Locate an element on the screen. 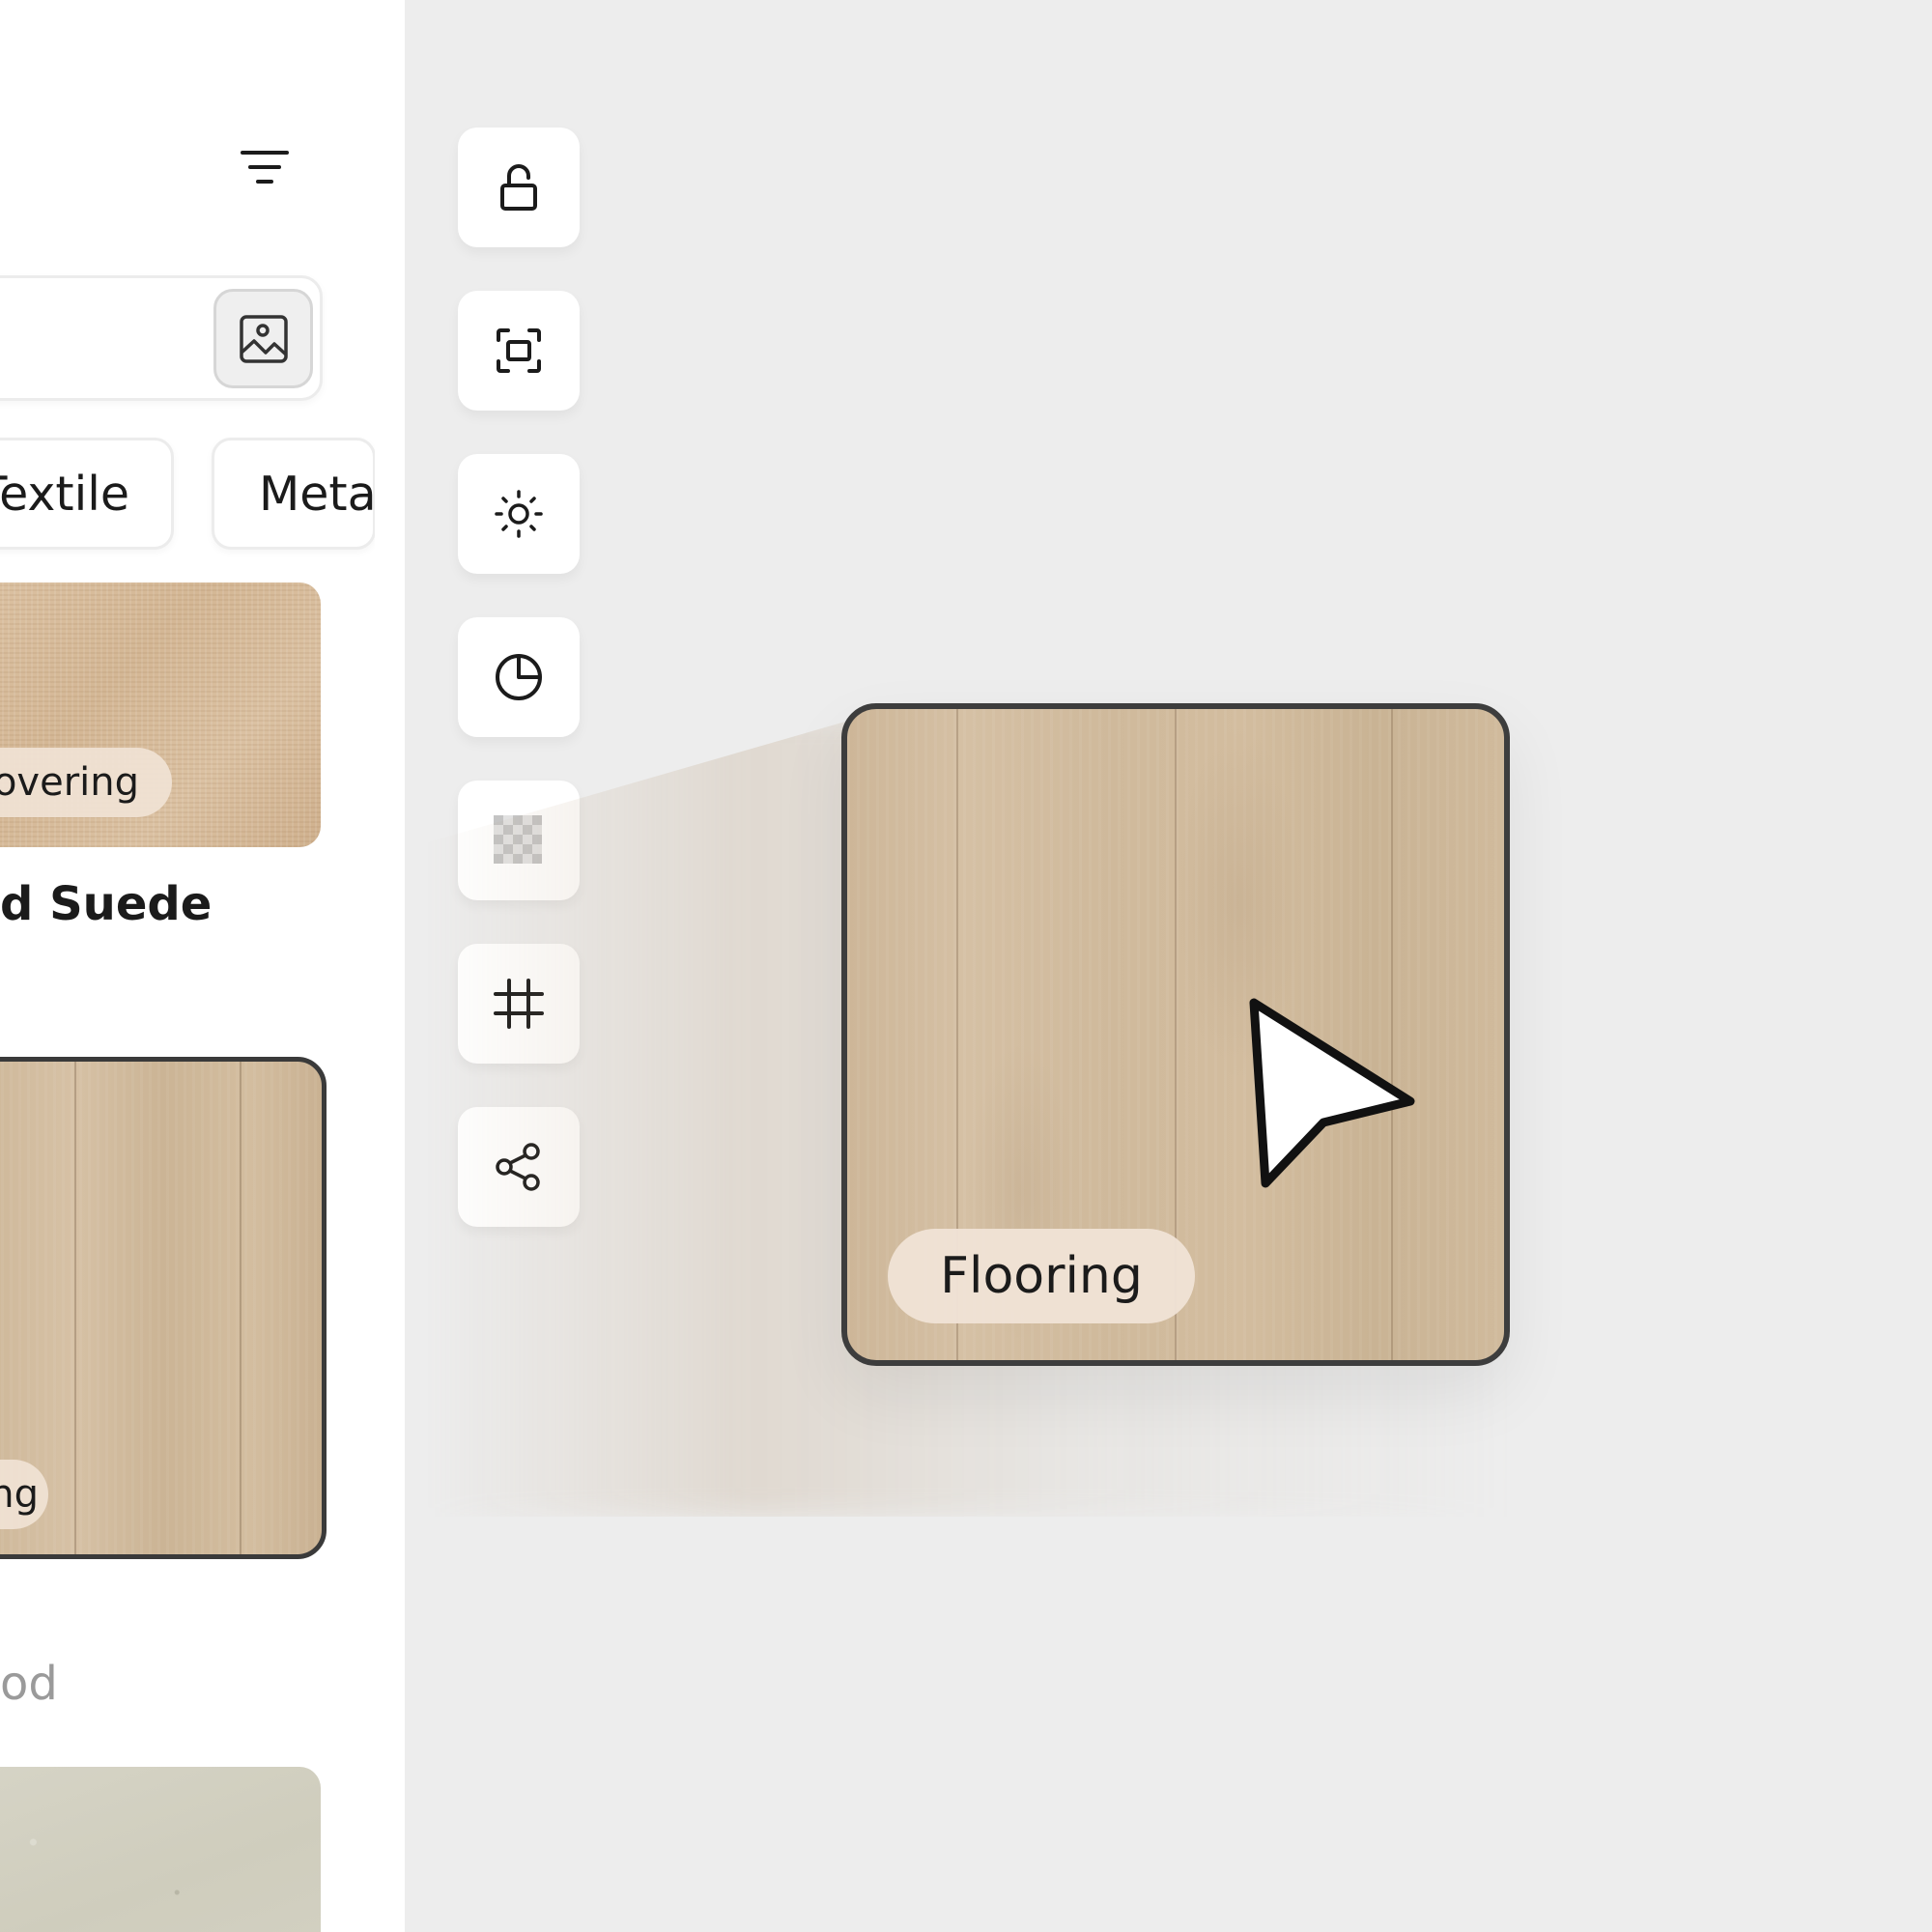 The height and width of the screenshot is (1932, 1932). image-search-button is located at coordinates (263, 338).